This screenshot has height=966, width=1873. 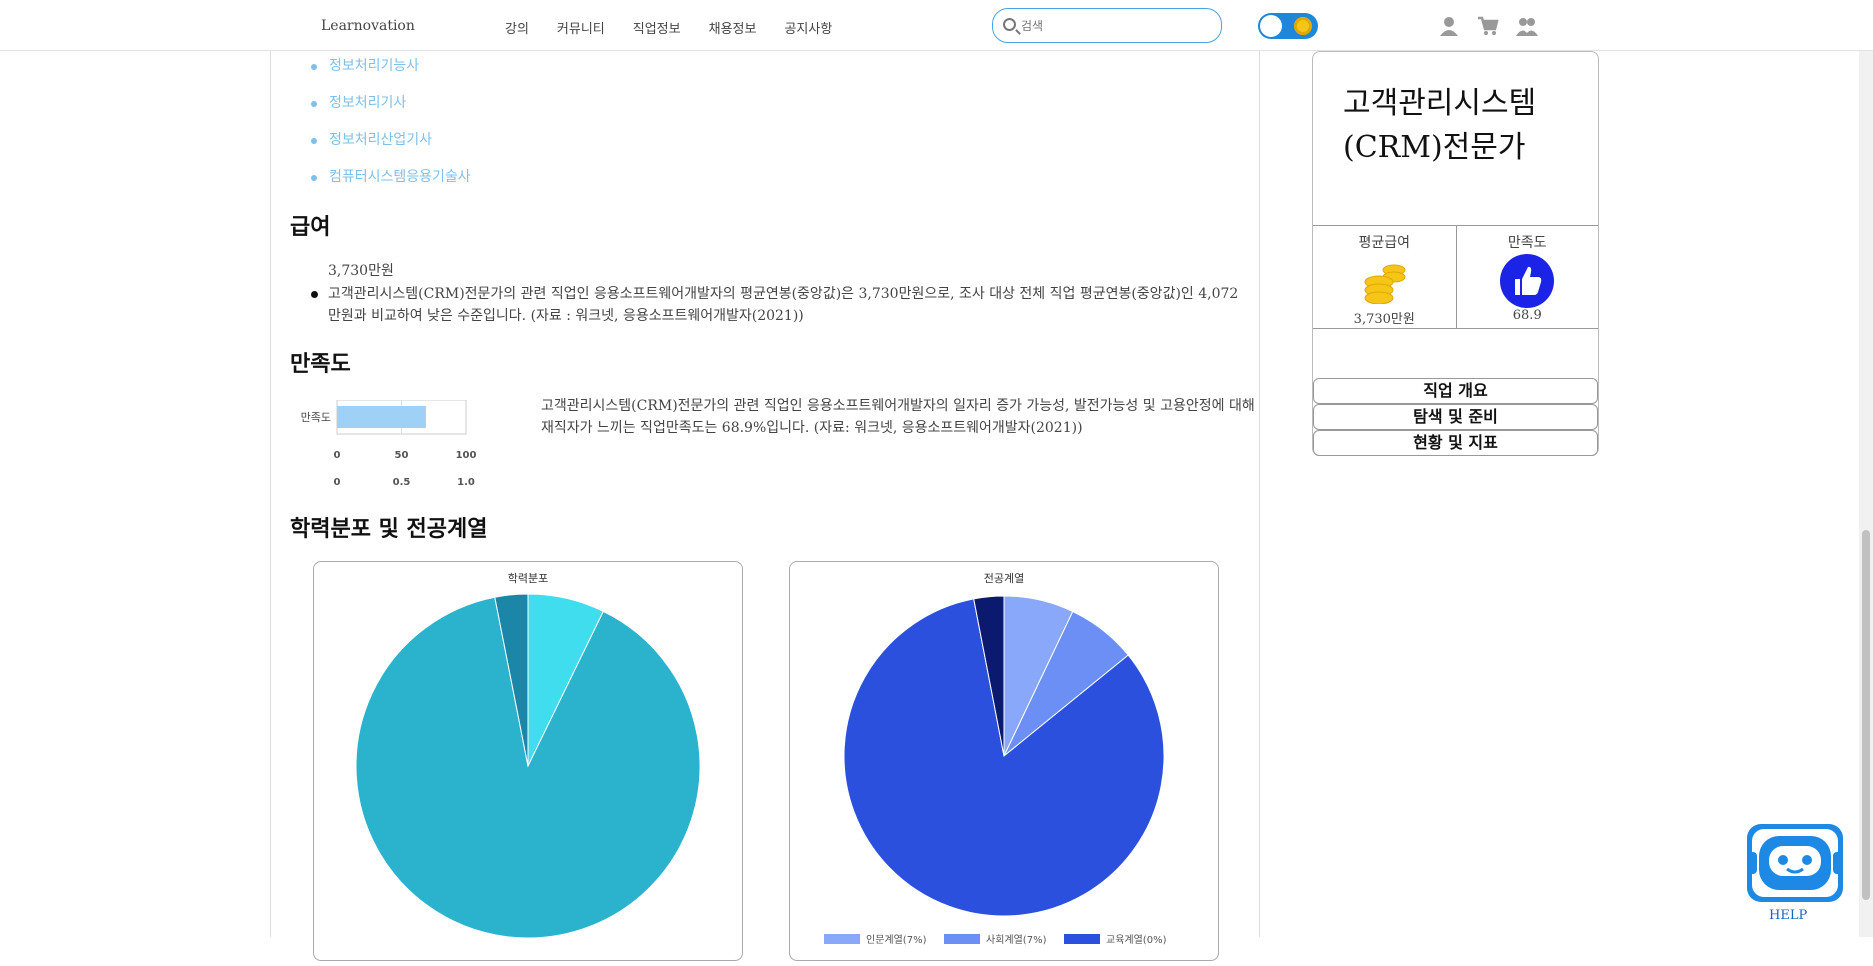 What do you see at coordinates (1016, 940) in the screenshot?
I see `legend-label: 사회계열(7%)` at bounding box center [1016, 940].